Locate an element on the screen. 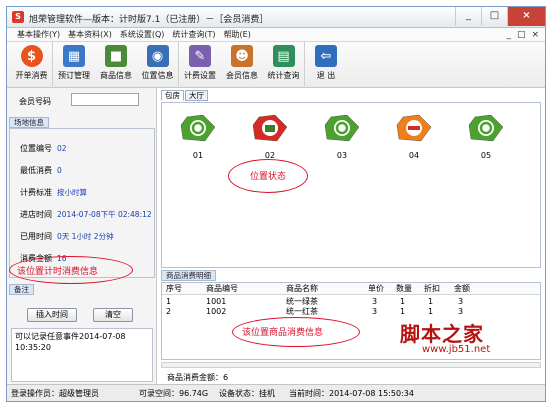  toolbar-label: 会员信息 is located at coordinates (242, 75).